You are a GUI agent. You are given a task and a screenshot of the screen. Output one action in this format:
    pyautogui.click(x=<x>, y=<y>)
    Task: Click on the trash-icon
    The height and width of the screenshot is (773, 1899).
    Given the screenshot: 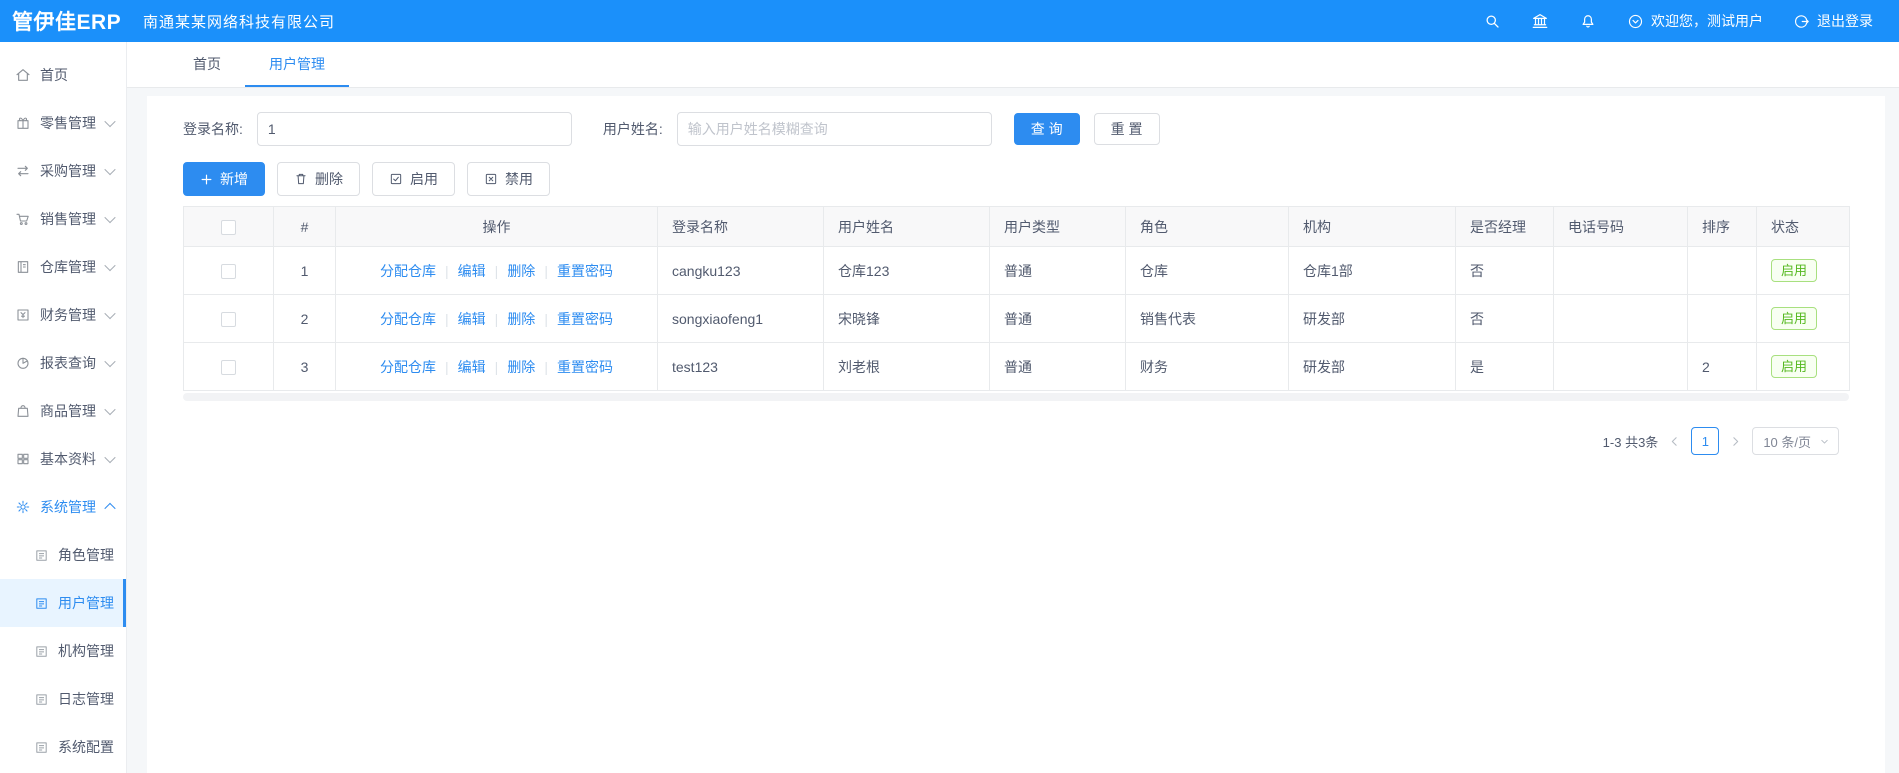 What is the action you would take?
    pyautogui.click(x=301, y=179)
    